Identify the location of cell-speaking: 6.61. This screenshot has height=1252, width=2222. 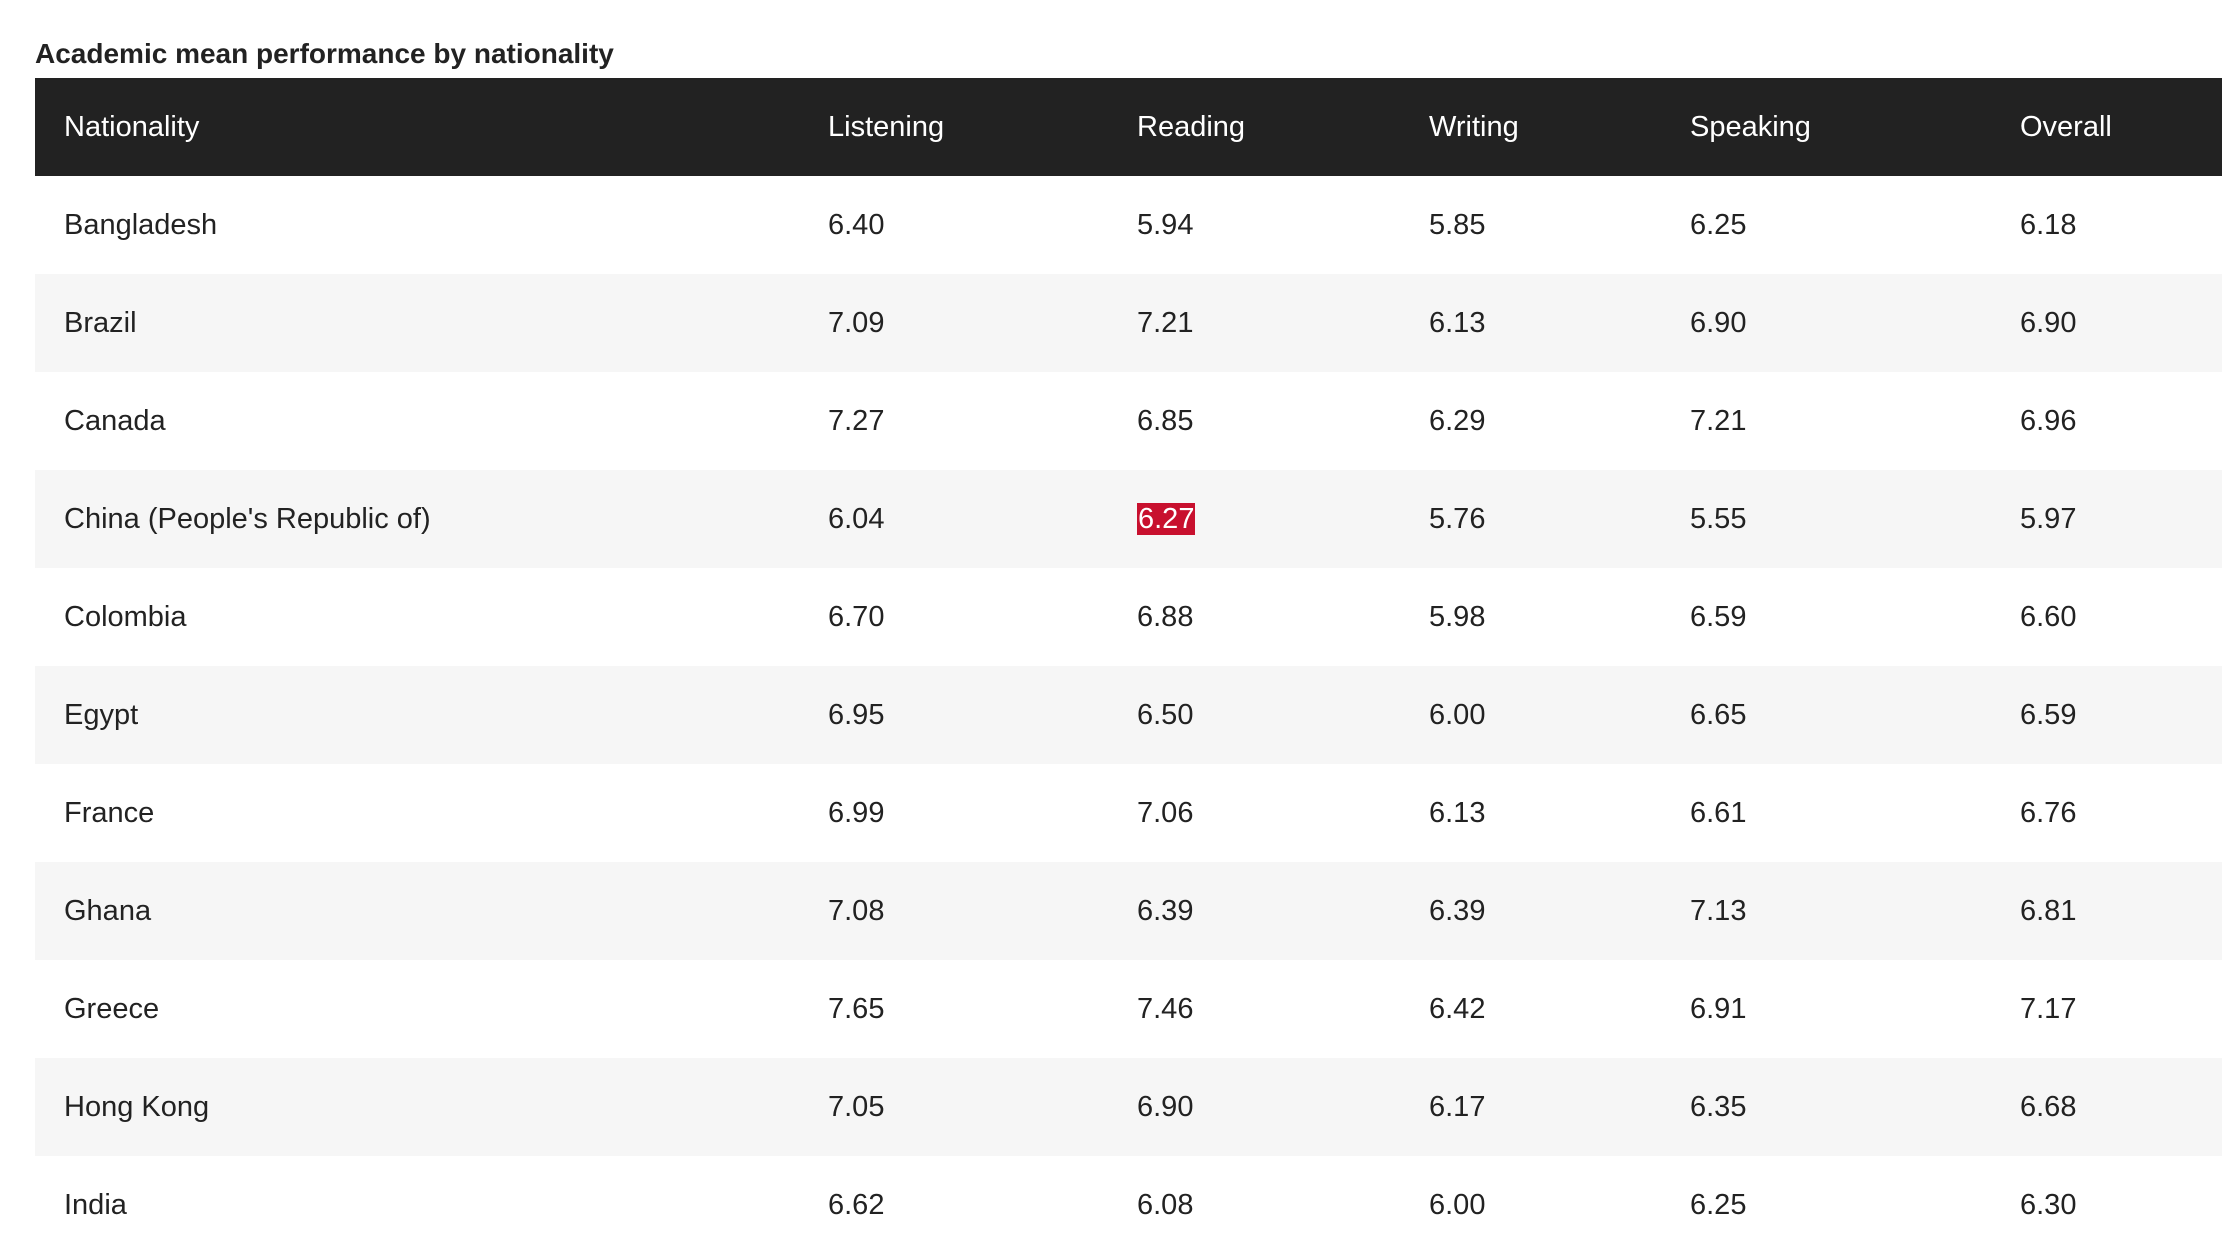
(1718, 812).